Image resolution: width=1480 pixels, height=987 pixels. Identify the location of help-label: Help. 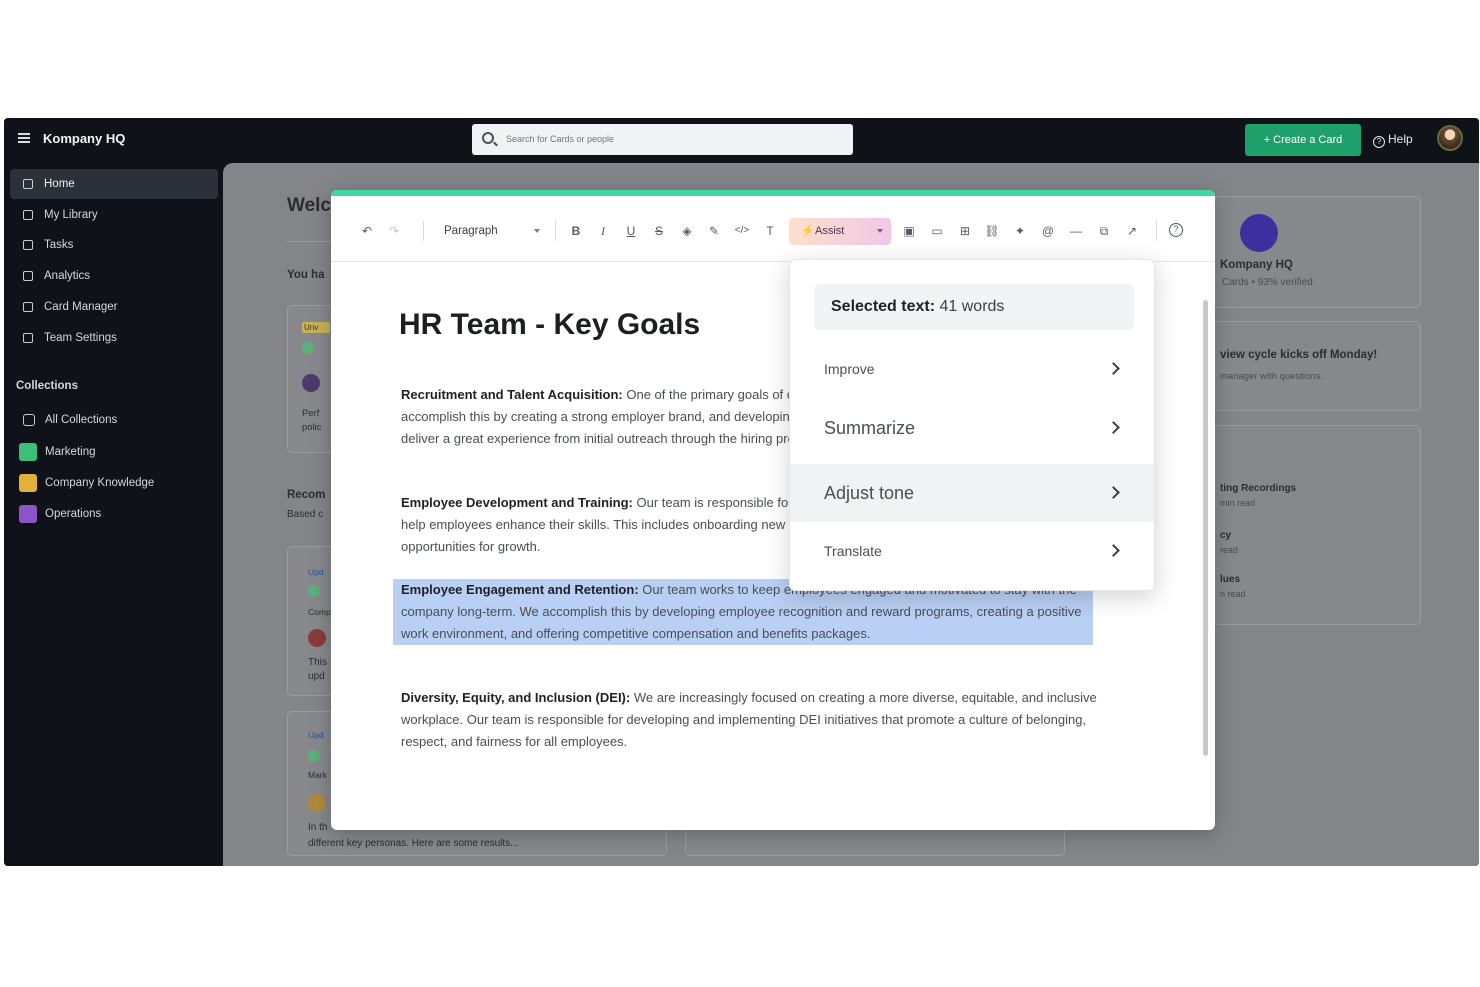
(1400, 139).